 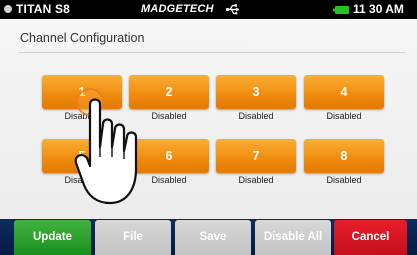 I want to click on channel-8-button: 8, so click(x=344, y=156).